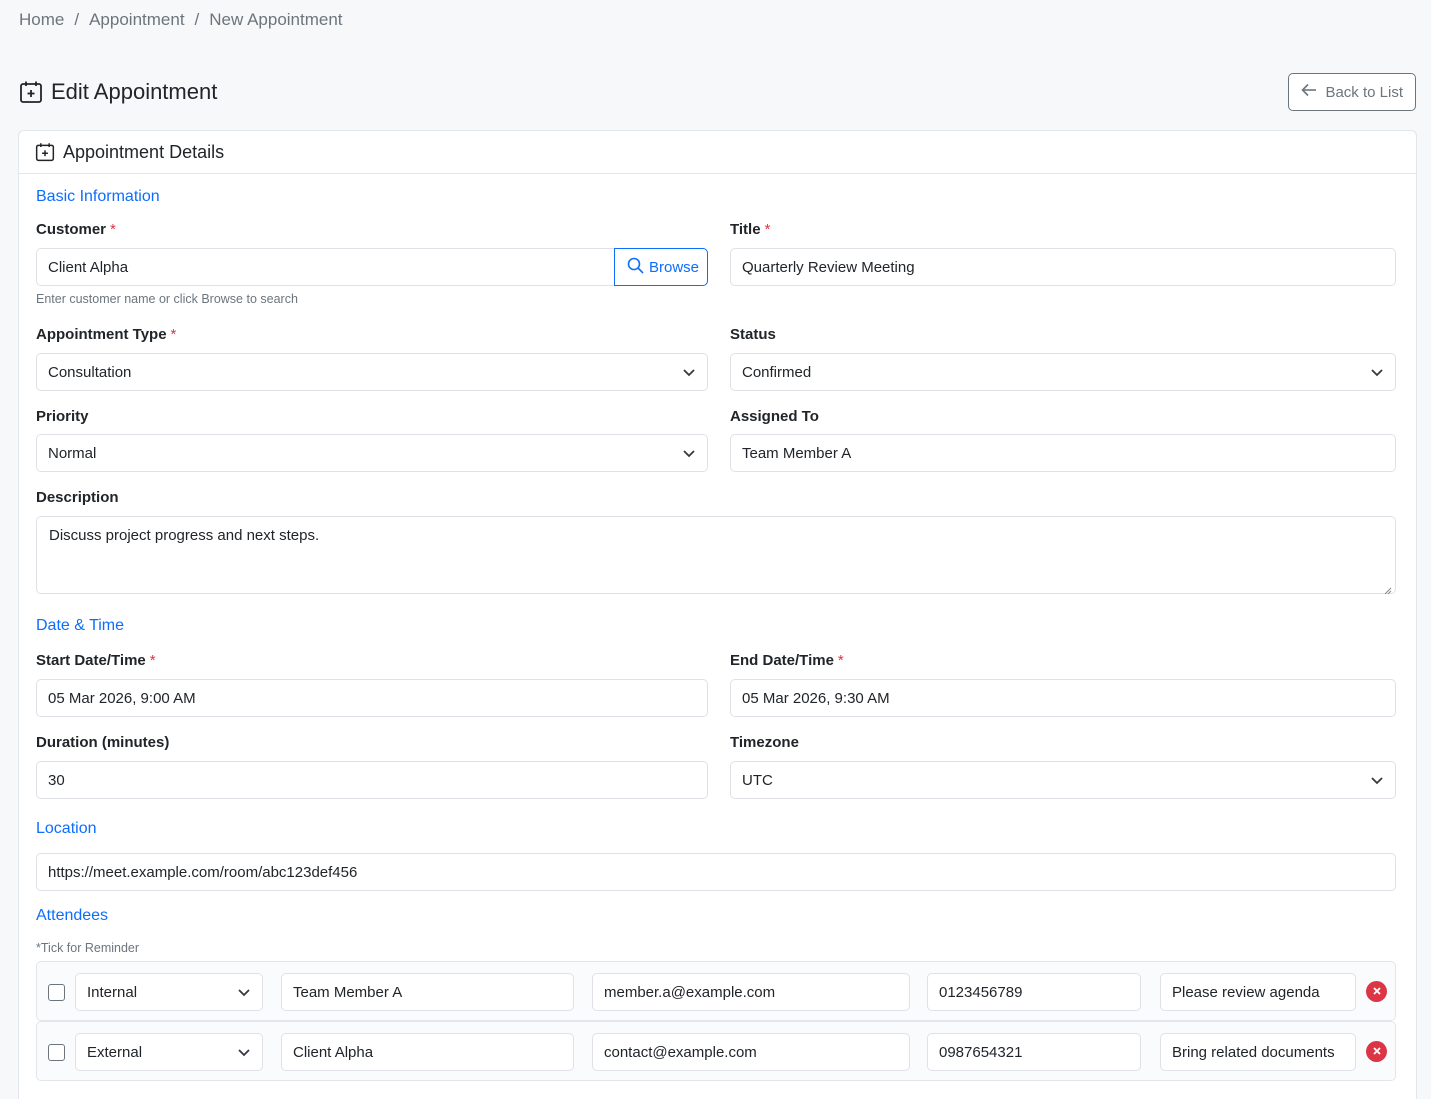  Describe the element at coordinates (1063, 267) in the screenshot. I see `title-input: Quarterly Review Meeting` at that location.